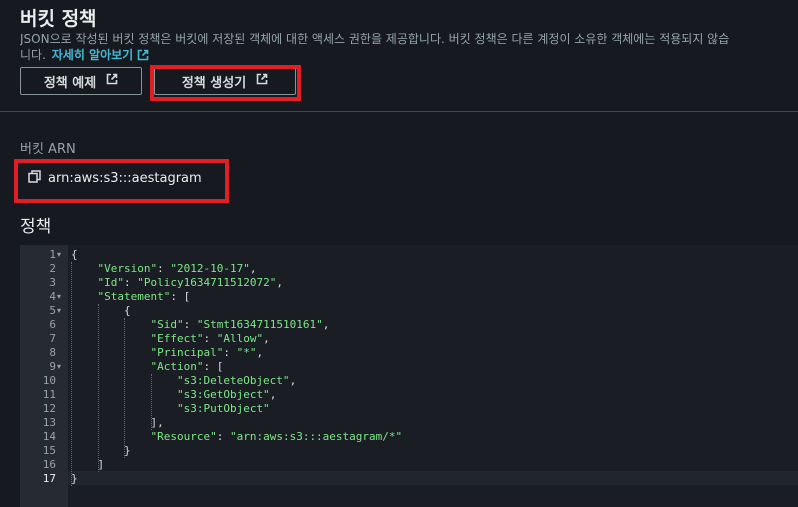  What do you see at coordinates (134, 296) in the screenshot?
I see `code-key: "Statement"` at bounding box center [134, 296].